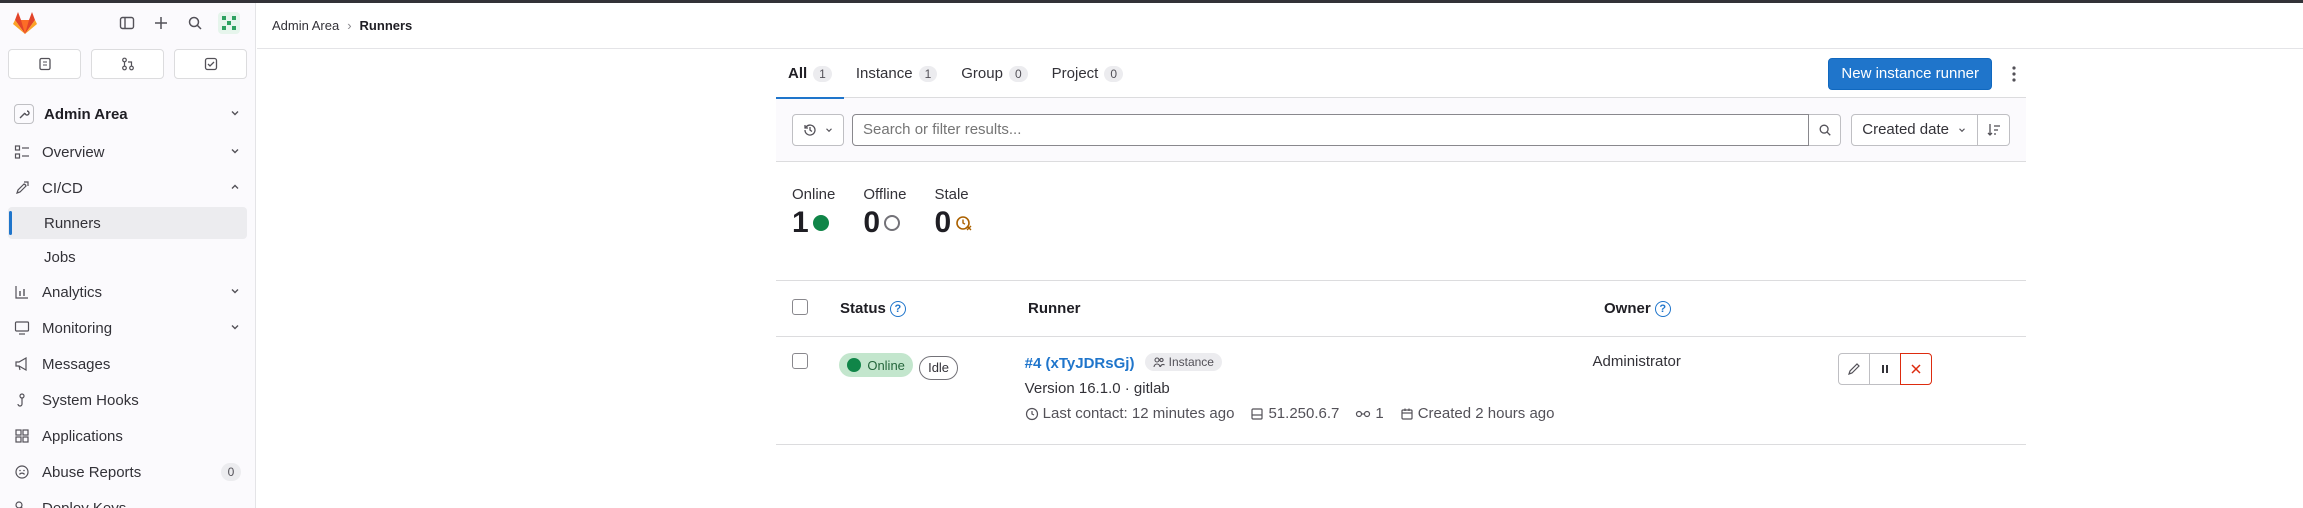 This screenshot has width=2303, height=508. What do you see at coordinates (951, 194) in the screenshot?
I see `stat-label: Stale` at bounding box center [951, 194].